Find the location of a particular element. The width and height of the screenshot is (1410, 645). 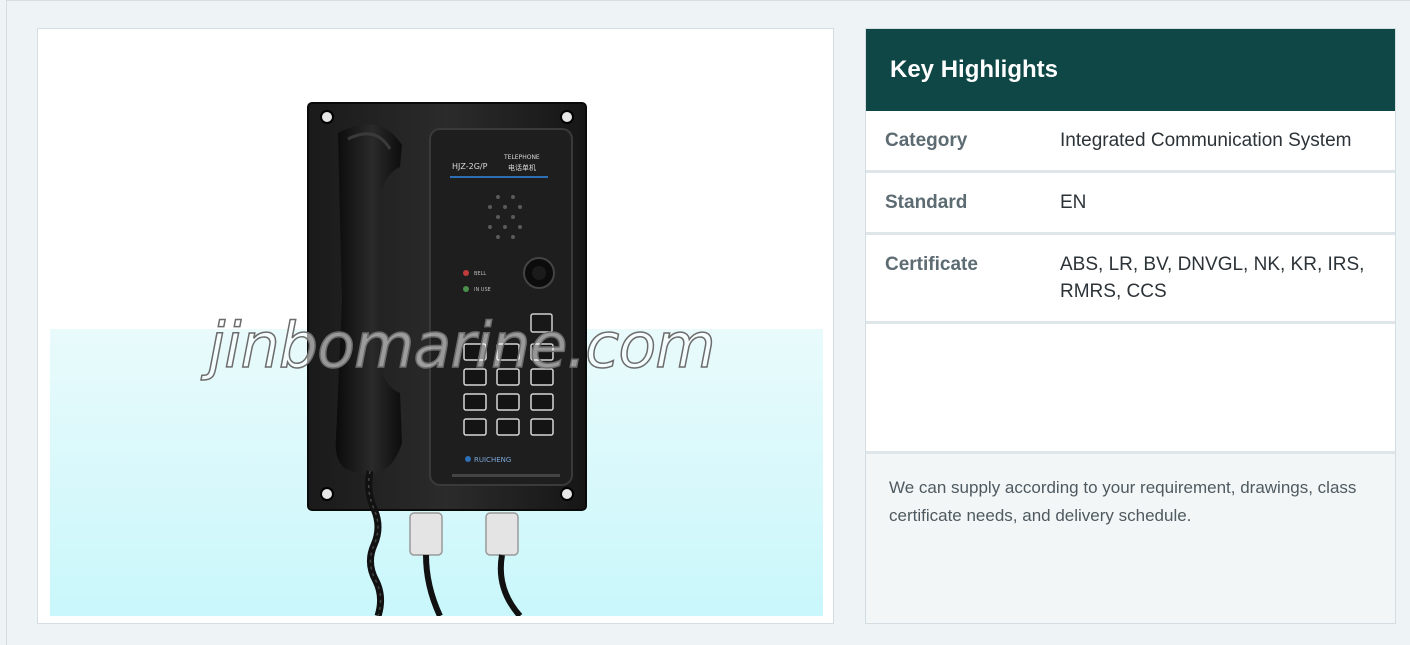

device-brand: RUICHENG is located at coordinates (492, 460).